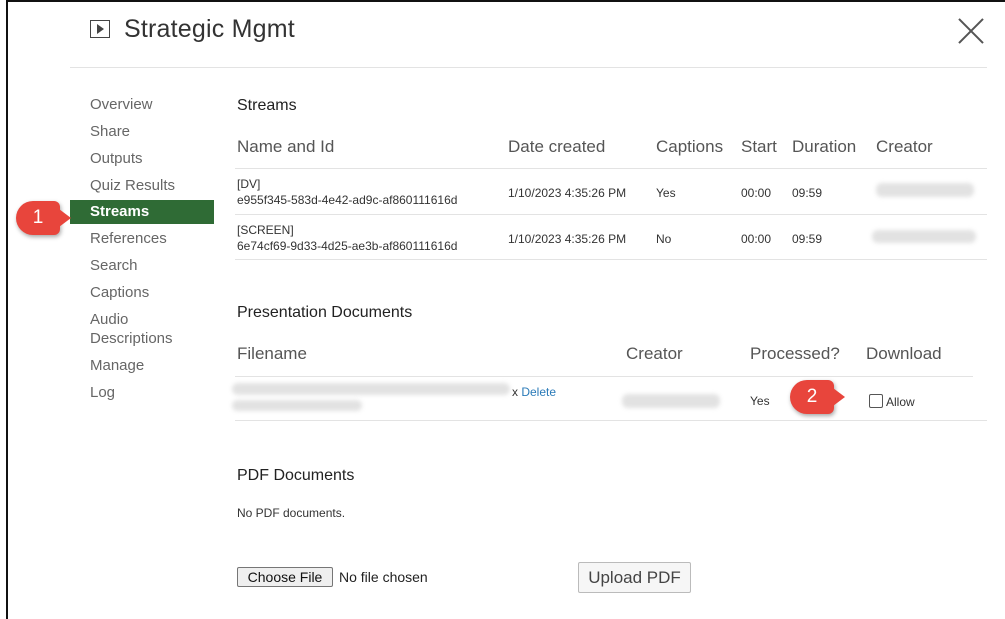 The height and width of the screenshot is (619, 1005). What do you see at coordinates (971, 31) in the screenshot?
I see `close-icon` at bounding box center [971, 31].